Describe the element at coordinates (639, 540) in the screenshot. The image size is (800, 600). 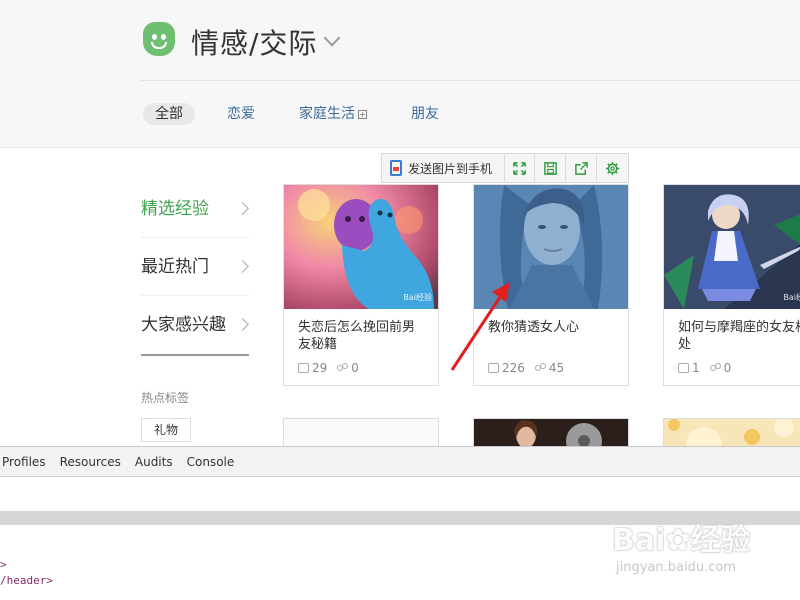
I see `watermark-brand: Bai` at that location.